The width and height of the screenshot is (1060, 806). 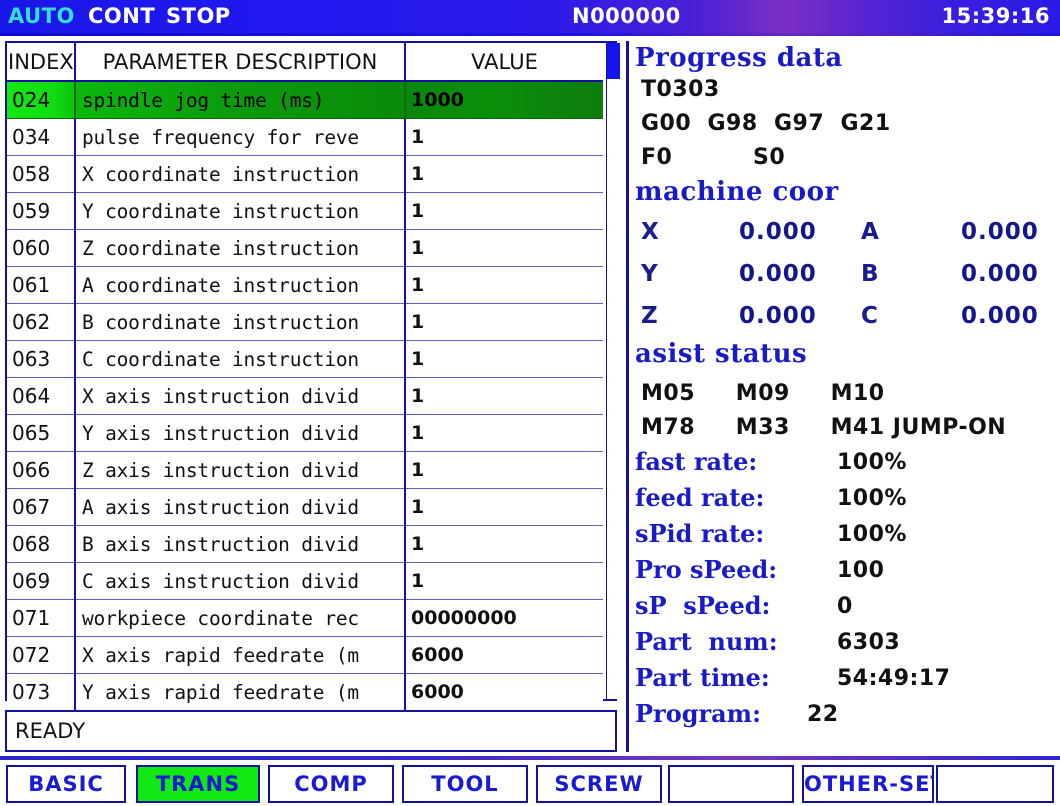 I want to click on cell-index: 072, so click(x=41, y=655).